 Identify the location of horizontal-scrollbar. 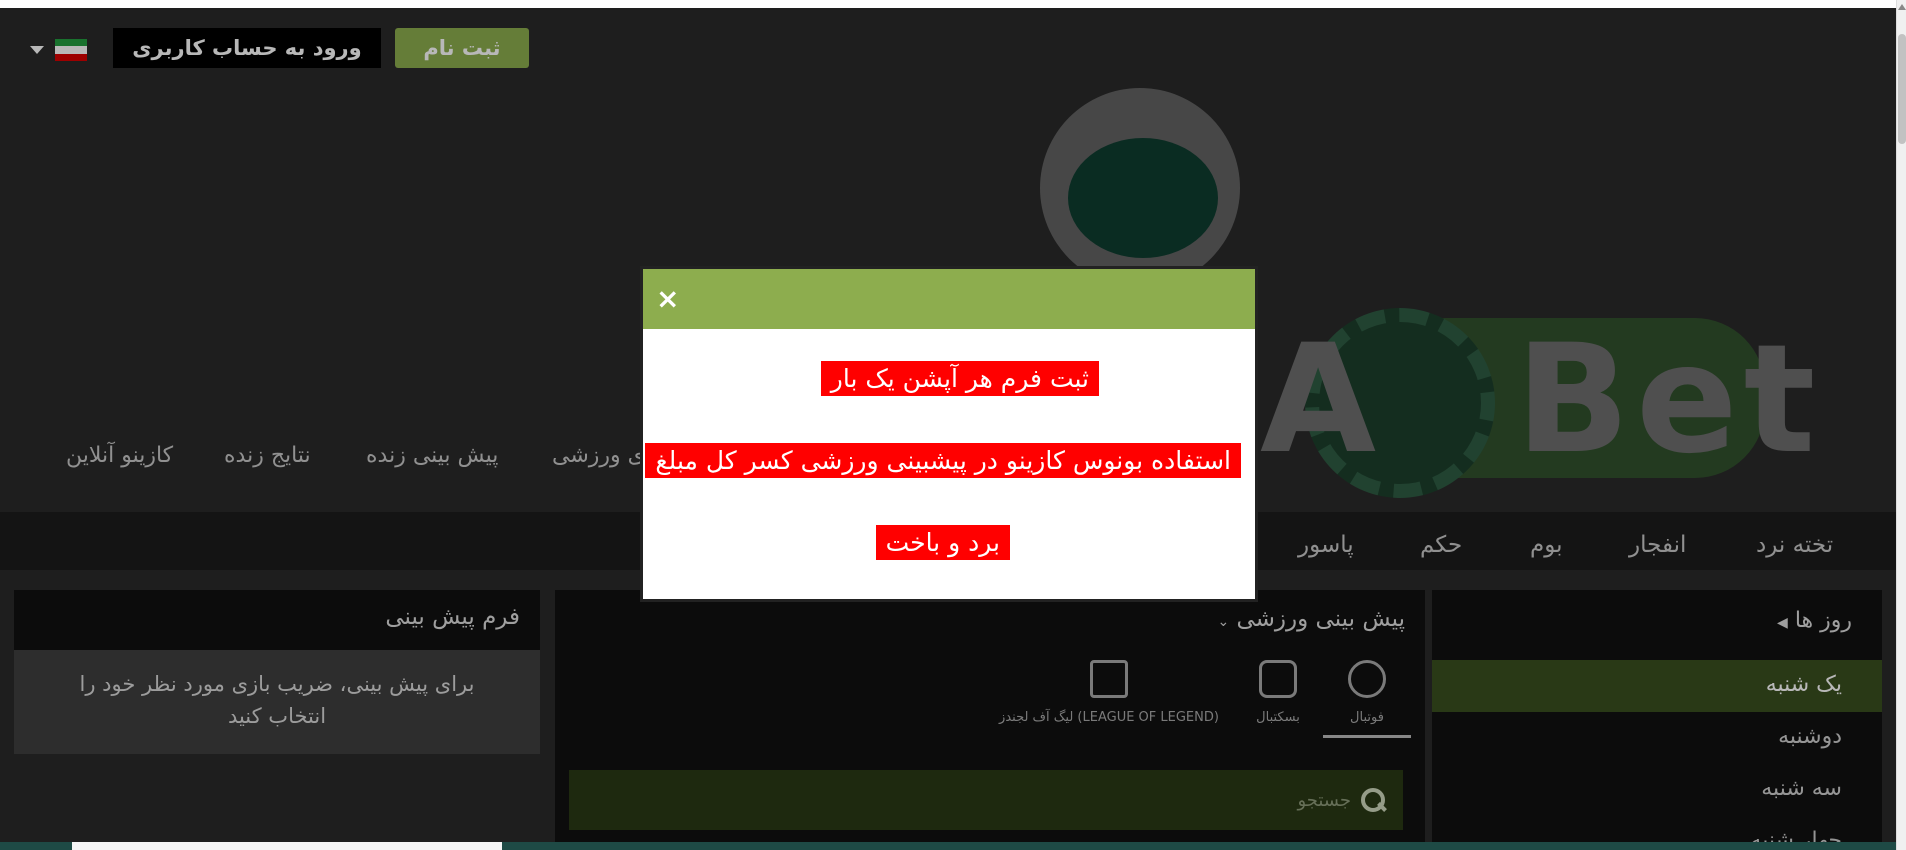
(948, 846).